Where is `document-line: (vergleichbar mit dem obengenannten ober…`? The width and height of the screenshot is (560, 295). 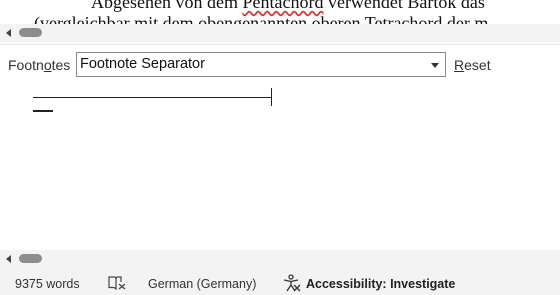
document-line: (vergleichbar mit dem obengenannten ober… is located at coordinates (261, 18).